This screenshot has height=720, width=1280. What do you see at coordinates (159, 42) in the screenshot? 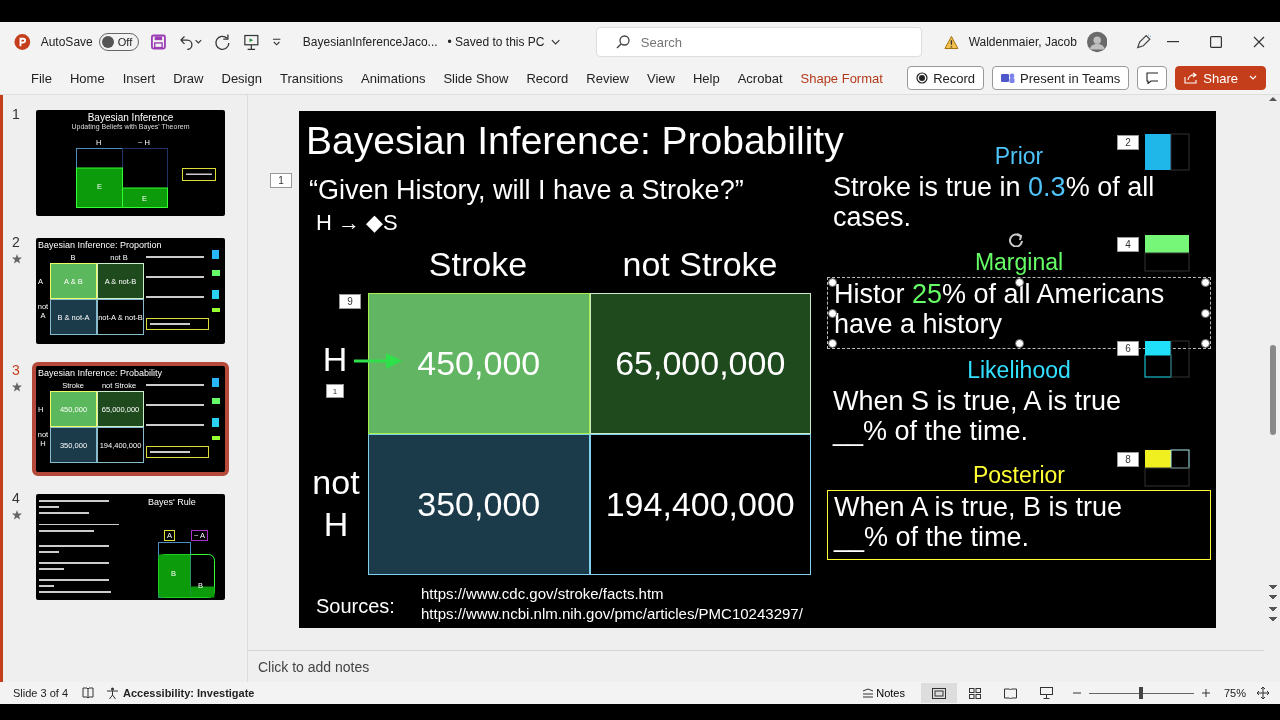
I see `save-icon` at bounding box center [159, 42].